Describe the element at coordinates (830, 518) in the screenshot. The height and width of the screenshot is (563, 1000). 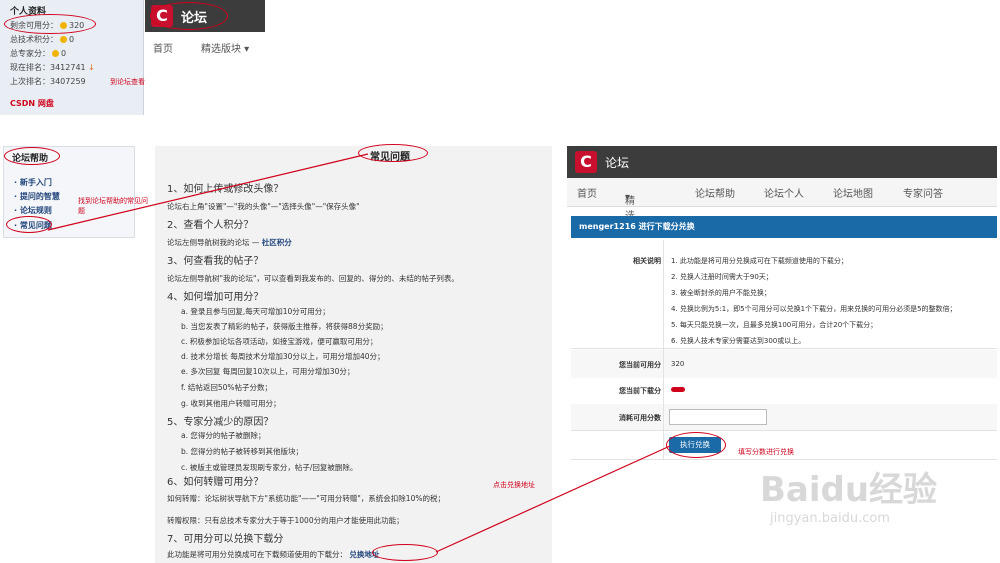
I see `baidu-url: jingyan.baidu.com` at that location.